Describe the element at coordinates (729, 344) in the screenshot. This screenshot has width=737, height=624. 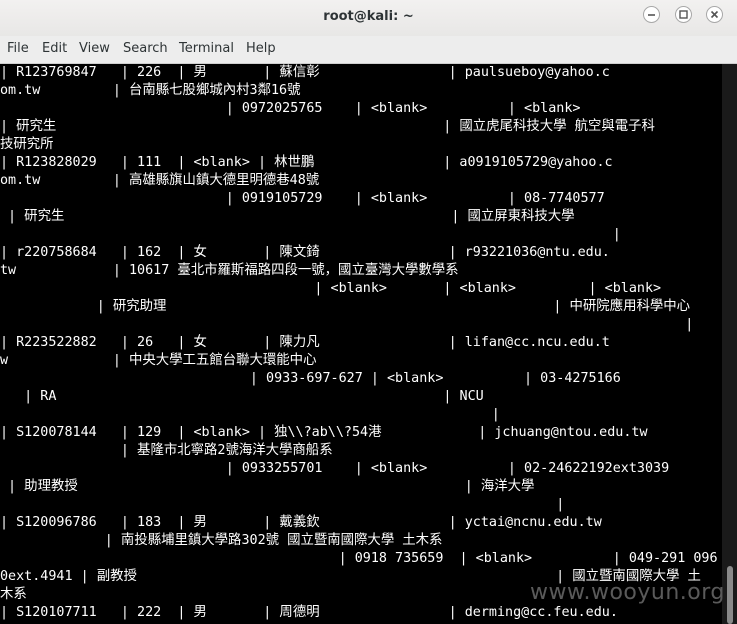
I see `scrollbar` at that location.